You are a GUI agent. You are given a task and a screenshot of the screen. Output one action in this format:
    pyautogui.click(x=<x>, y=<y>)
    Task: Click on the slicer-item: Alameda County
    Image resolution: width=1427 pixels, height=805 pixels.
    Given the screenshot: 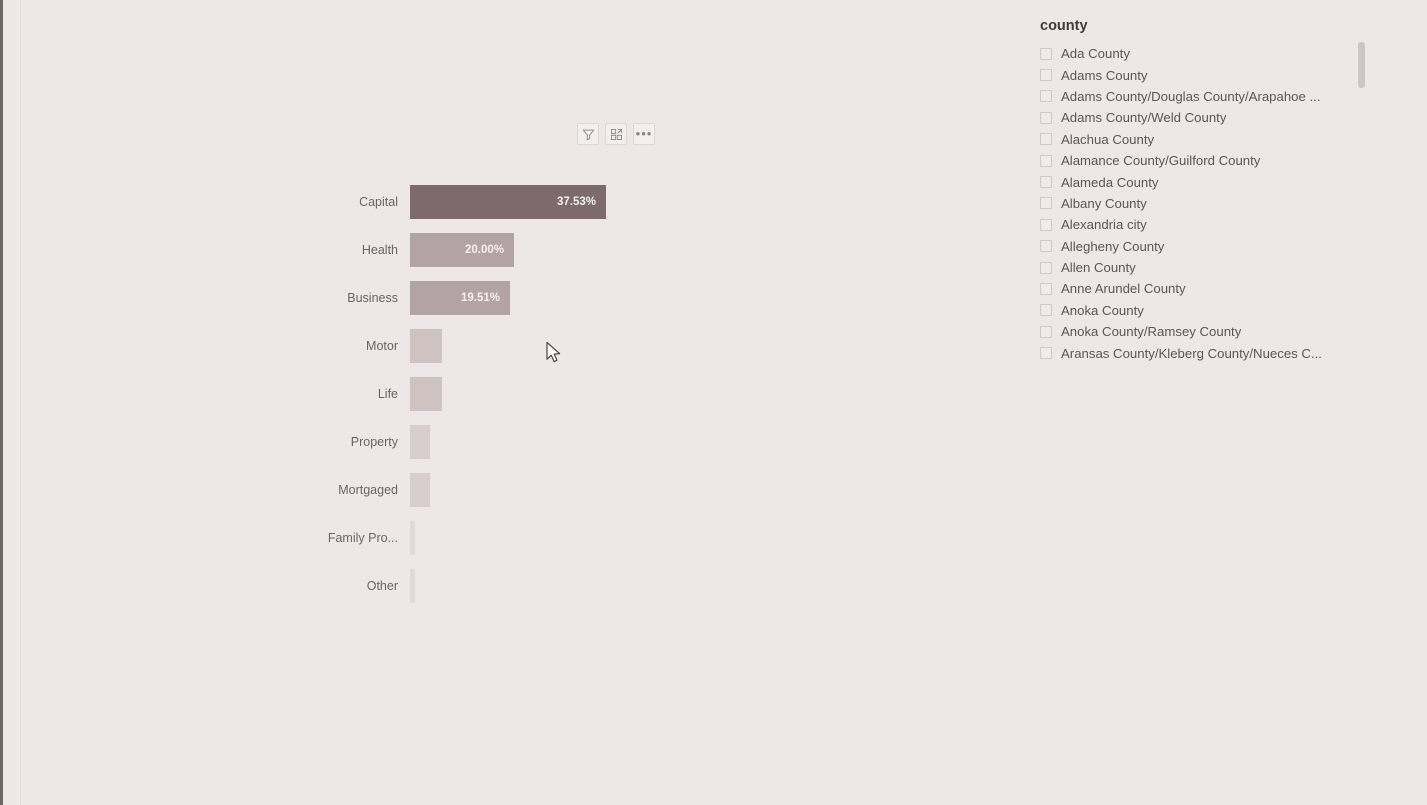 What is the action you would take?
    pyautogui.click(x=1202, y=181)
    